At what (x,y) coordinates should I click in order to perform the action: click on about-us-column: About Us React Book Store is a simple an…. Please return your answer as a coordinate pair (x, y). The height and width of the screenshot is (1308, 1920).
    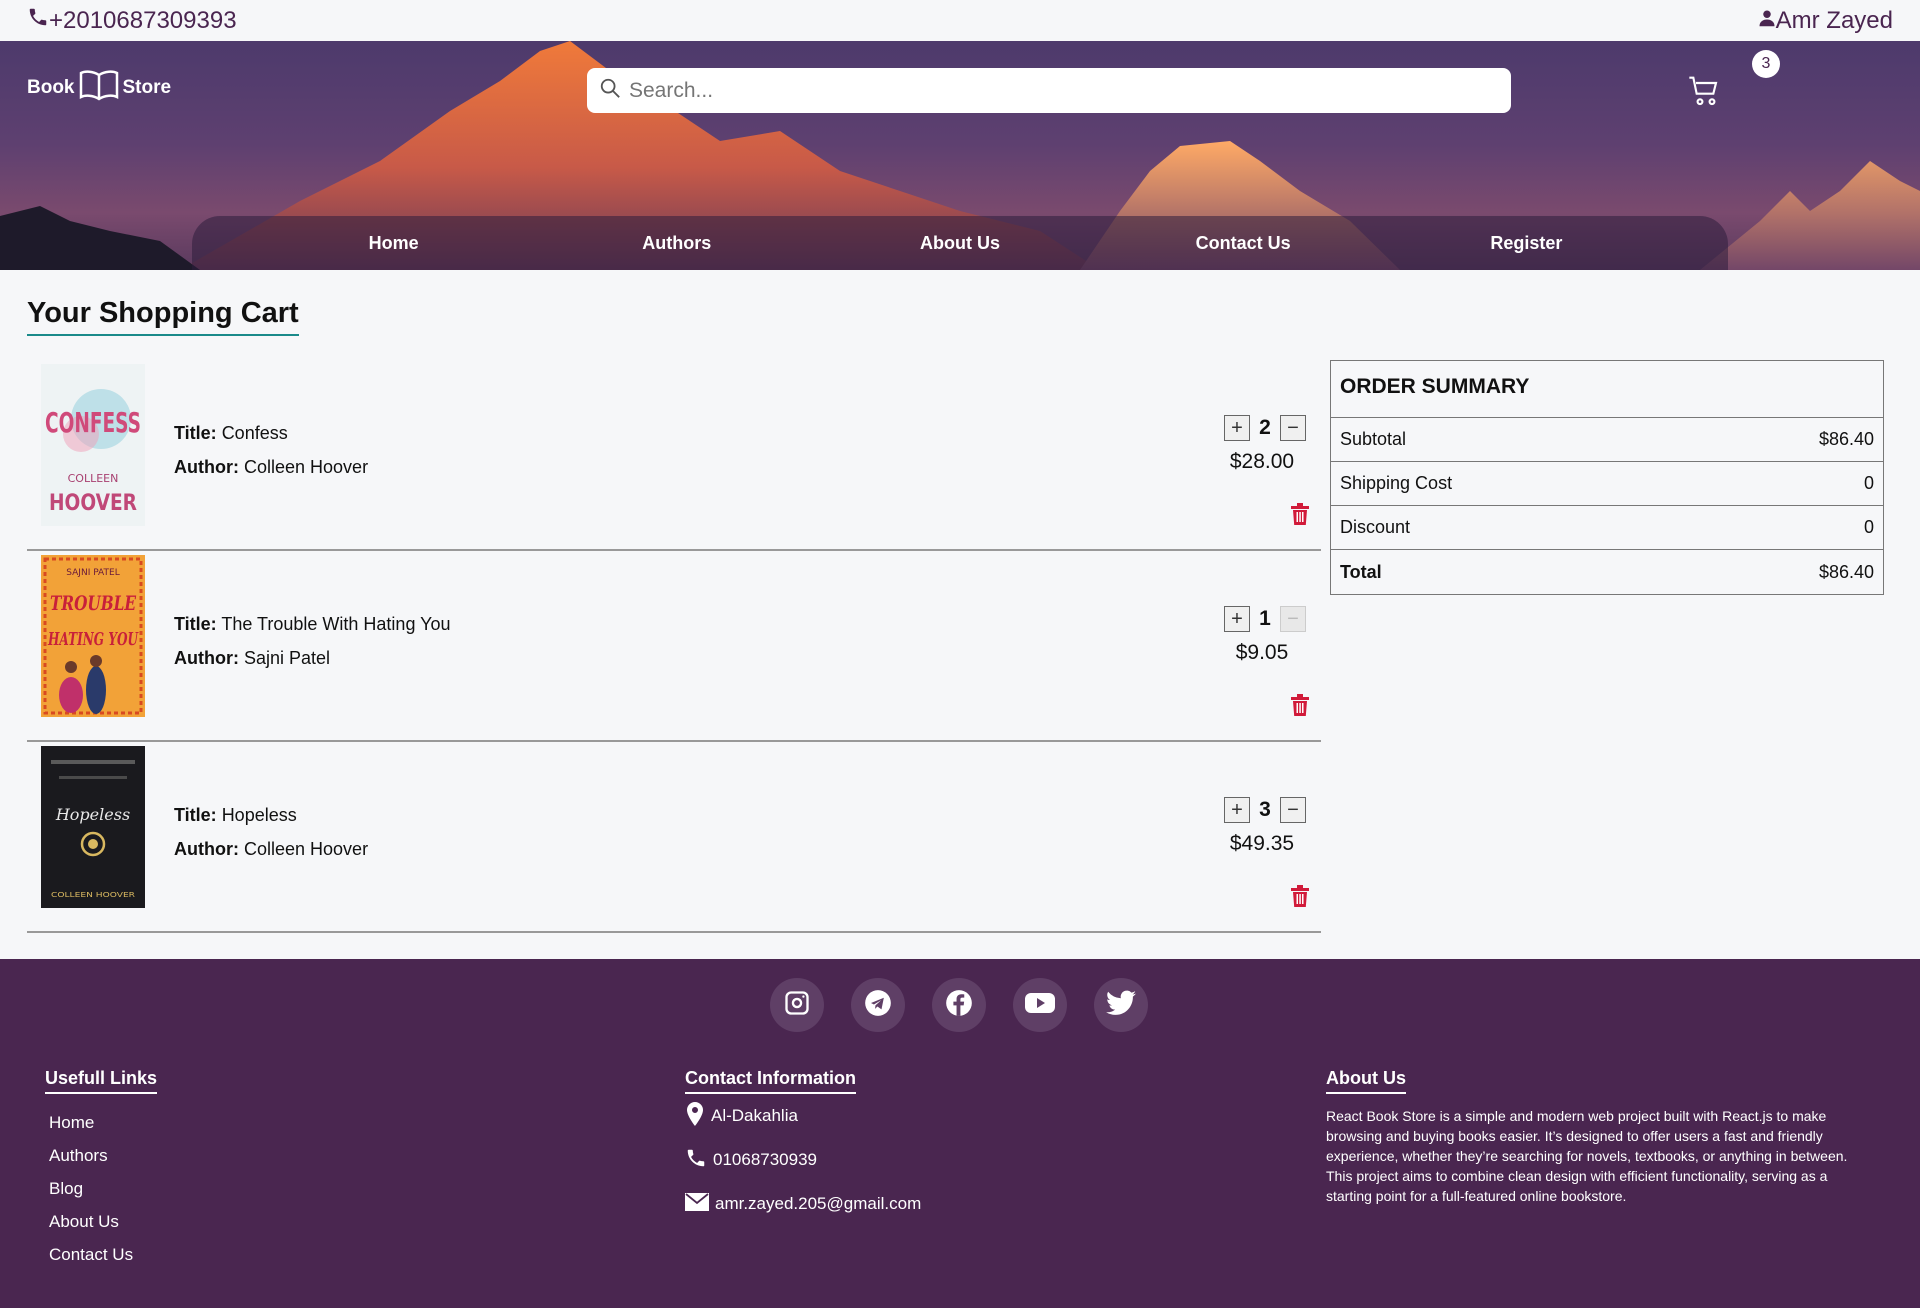
    Looking at the image, I should click on (1599, 1137).